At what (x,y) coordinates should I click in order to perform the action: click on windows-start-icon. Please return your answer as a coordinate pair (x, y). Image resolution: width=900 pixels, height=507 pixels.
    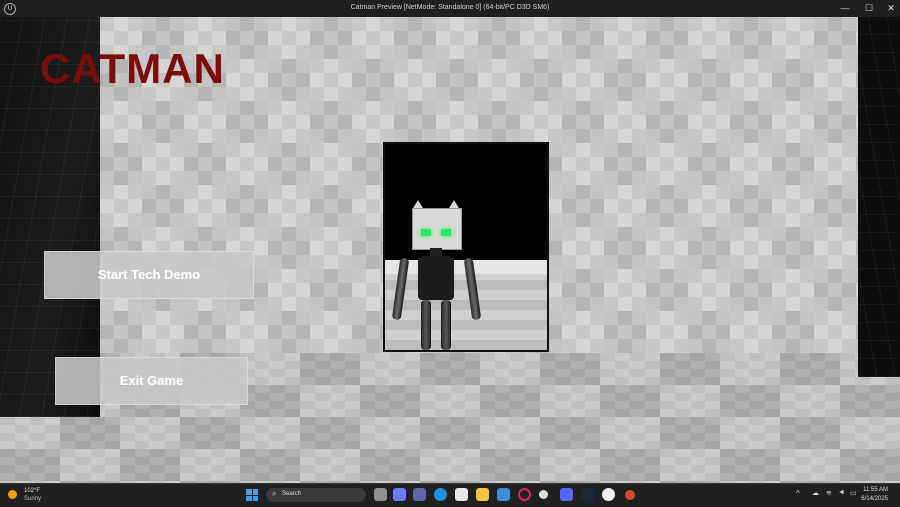
    Looking at the image, I should click on (252, 495).